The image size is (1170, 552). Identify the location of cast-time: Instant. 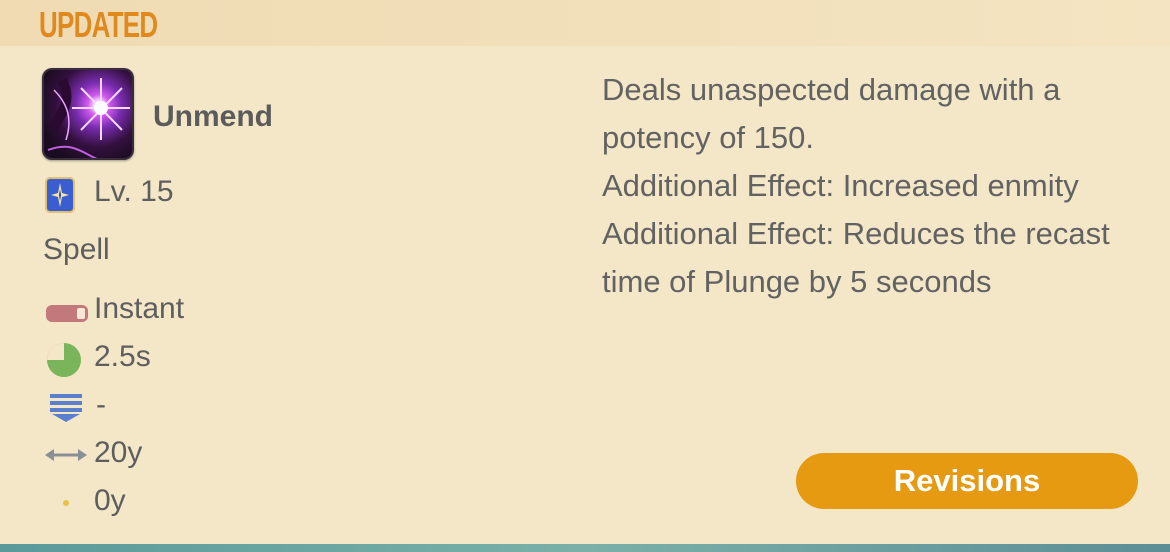
(139, 308).